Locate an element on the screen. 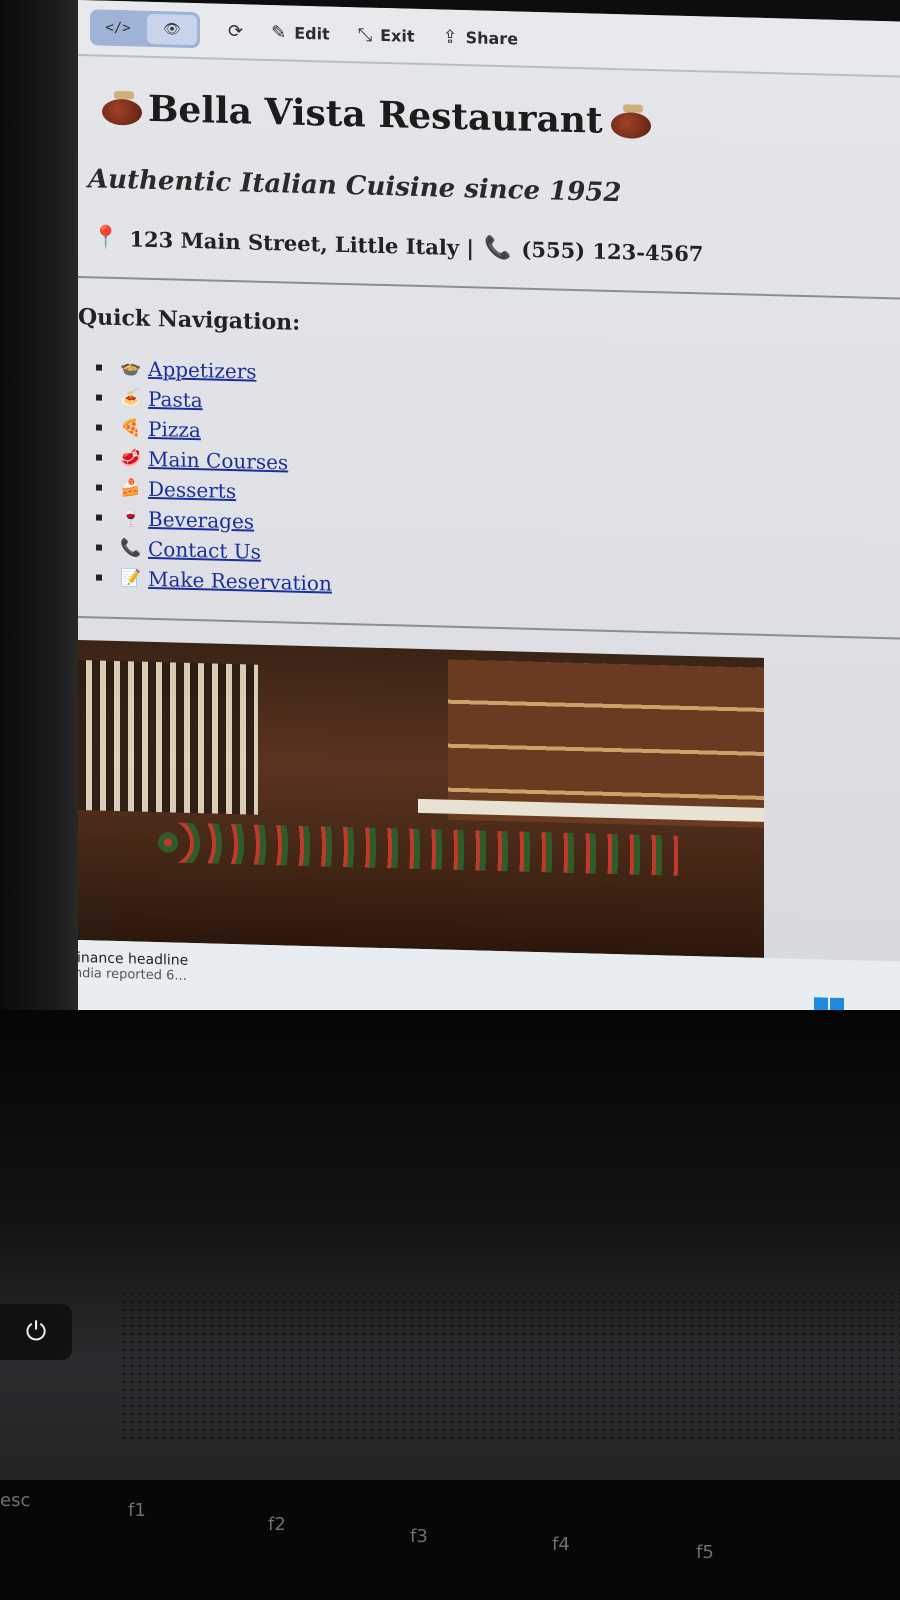  page-title: Bella Vista Restaurant is located at coordinates (375, 115).